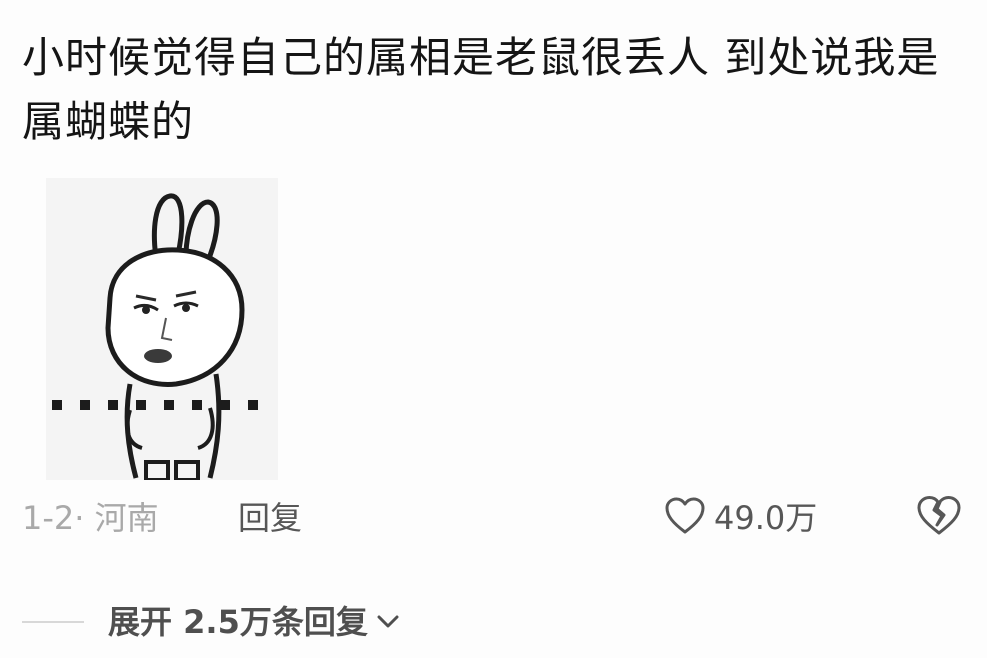  What do you see at coordinates (497, 518) in the screenshot?
I see `comment-meta: 1-2· 河南 回复 49.0万` at bounding box center [497, 518].